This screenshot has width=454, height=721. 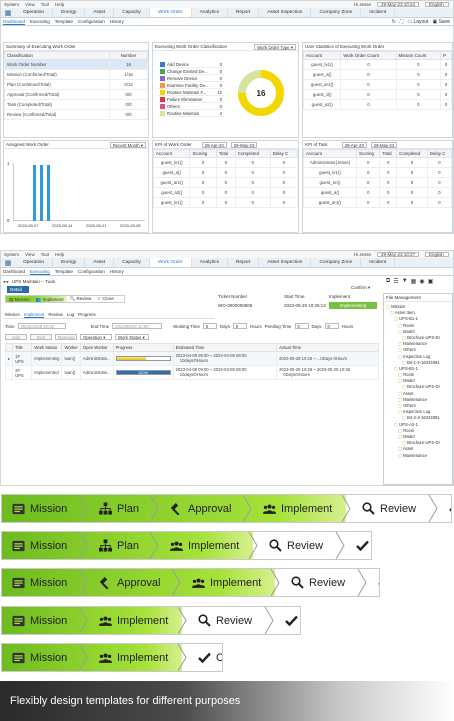 I want to click on table-row: guest_a2() 0 0 0, so click(x=377, y=104).